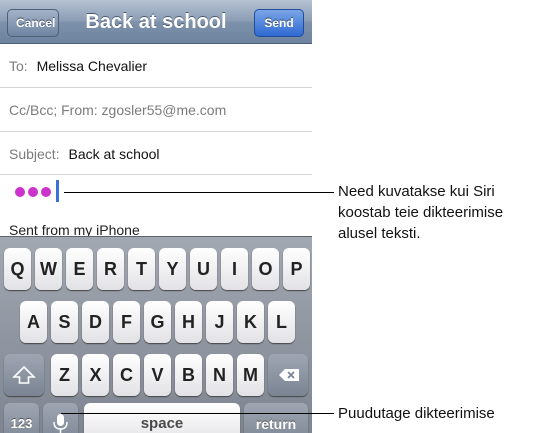  I want to click on to-label: To:, so click(18, 66).